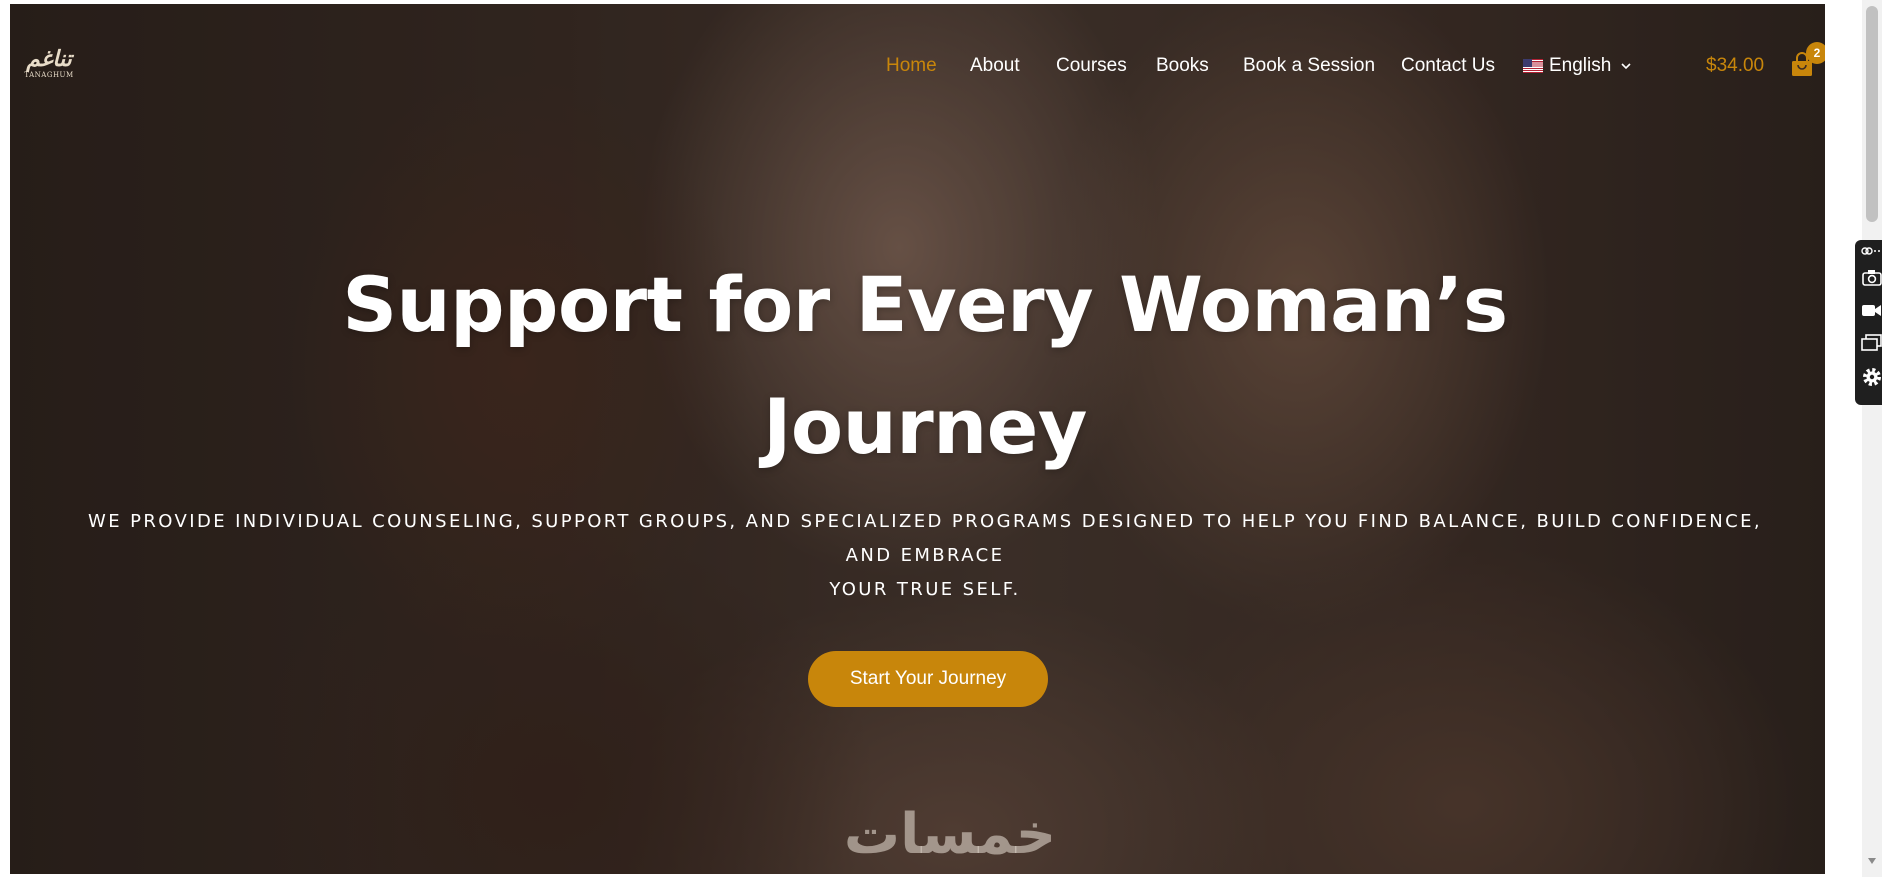  Describe the element at coordinates (1871, 377) in the screenshot. I see `gear-icon` at that location.